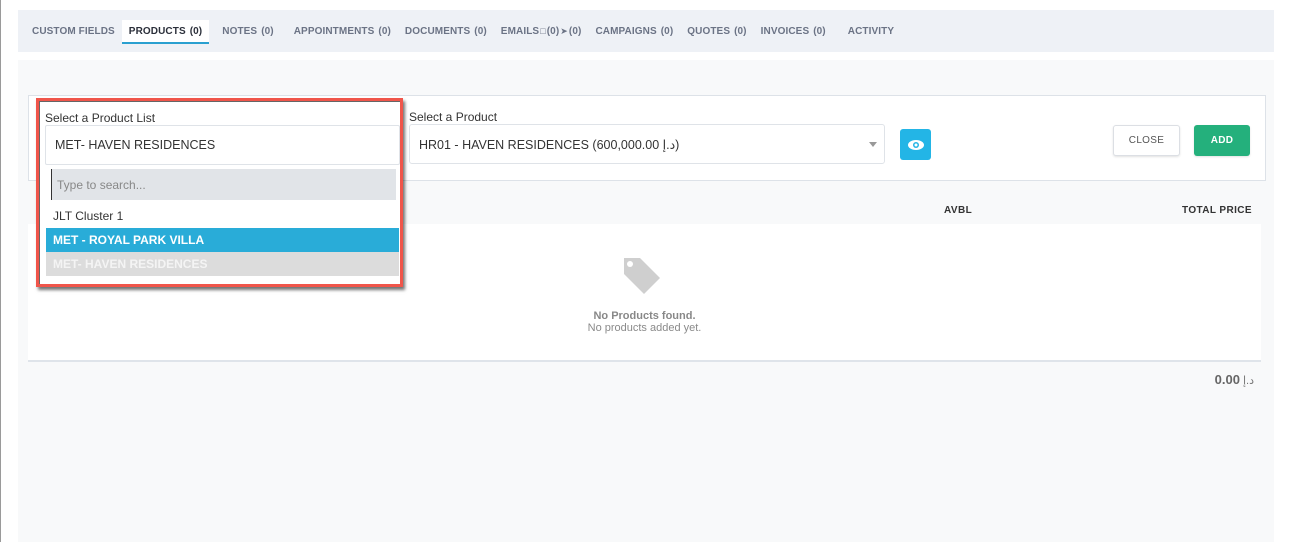 Image resolution: width=1290 pixels, height=542 pixels. What do you see at coordinates (564, 30) in the screenshot?
I see `send-icon: ➤` at bounding box center [564, 30].